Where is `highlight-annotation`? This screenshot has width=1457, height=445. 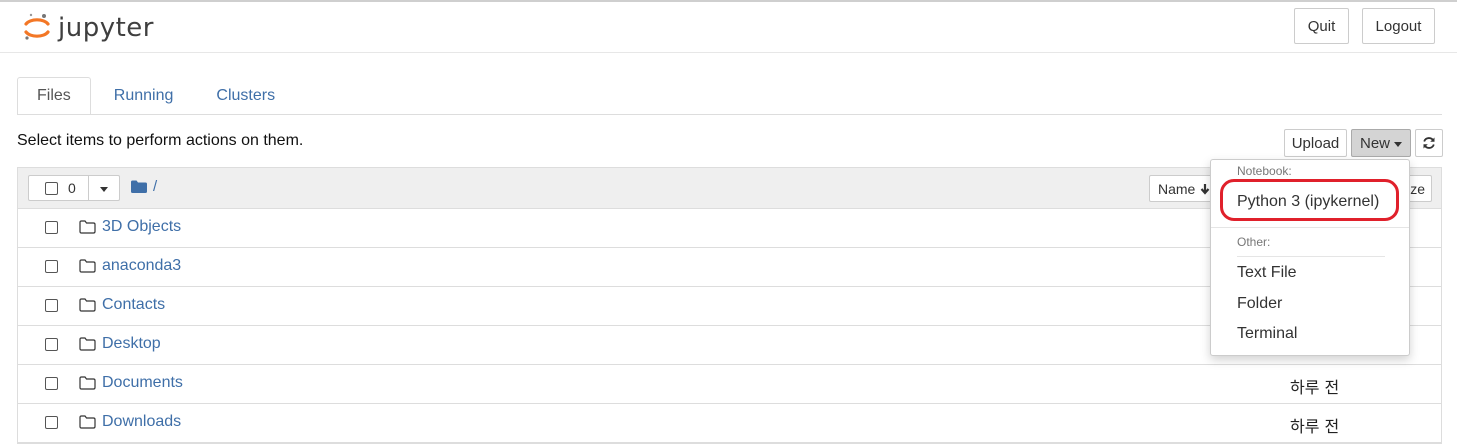 highlight-annotation is located at coordinates (1309, 200).